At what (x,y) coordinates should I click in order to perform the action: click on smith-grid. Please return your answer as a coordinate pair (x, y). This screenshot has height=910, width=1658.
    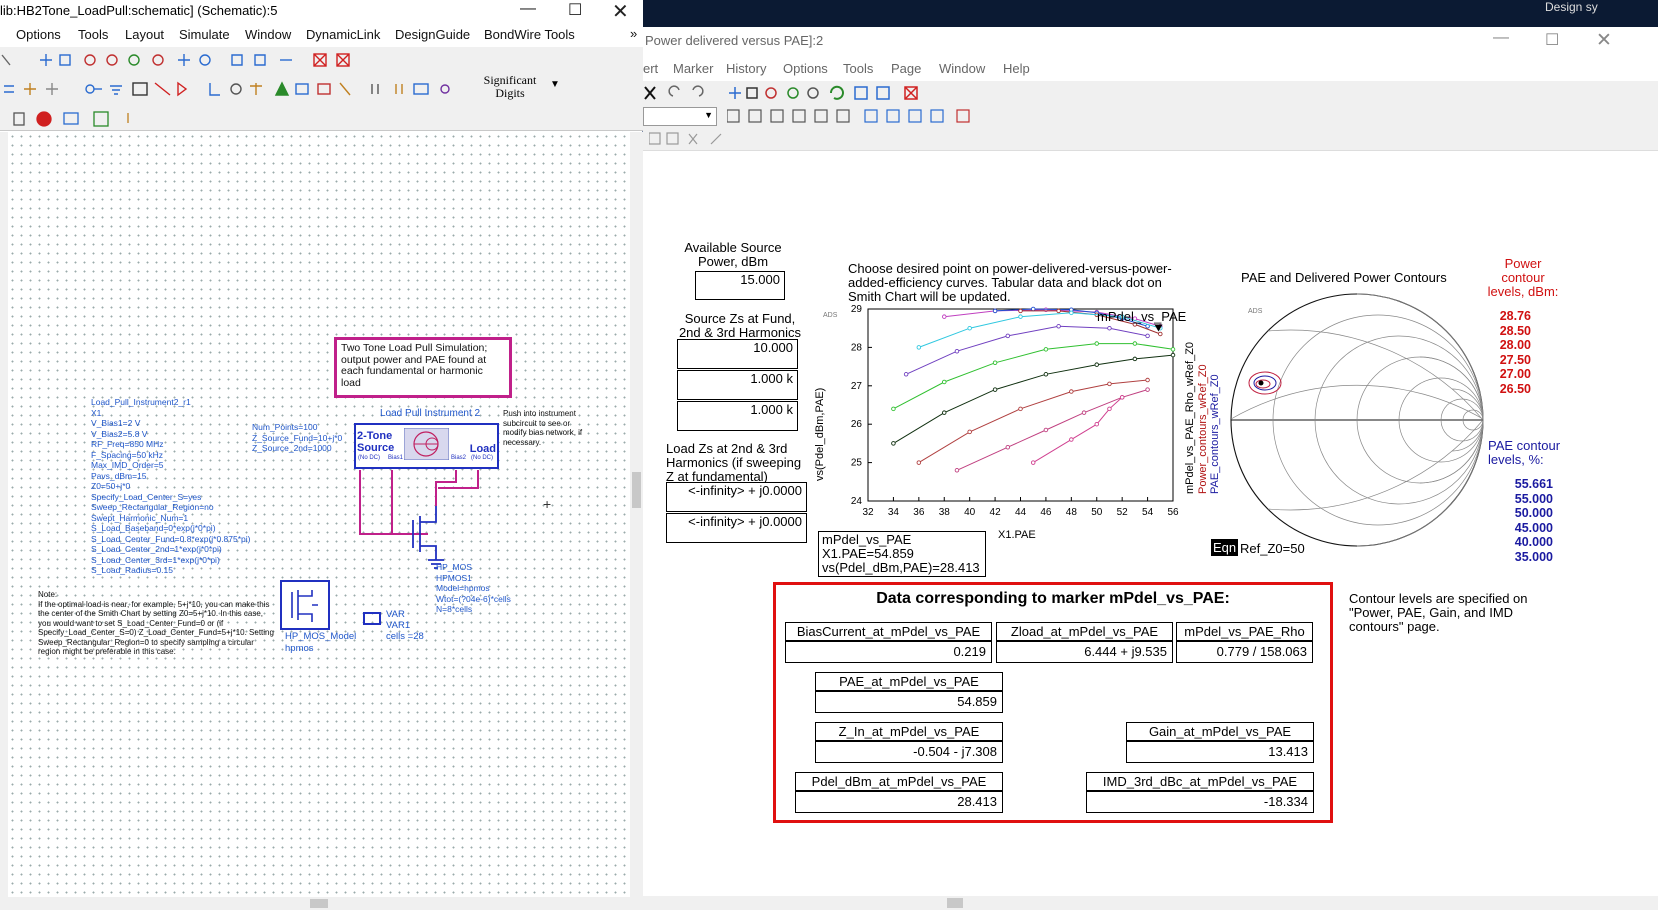
    Looking at the image, I should click on (1357, 420).